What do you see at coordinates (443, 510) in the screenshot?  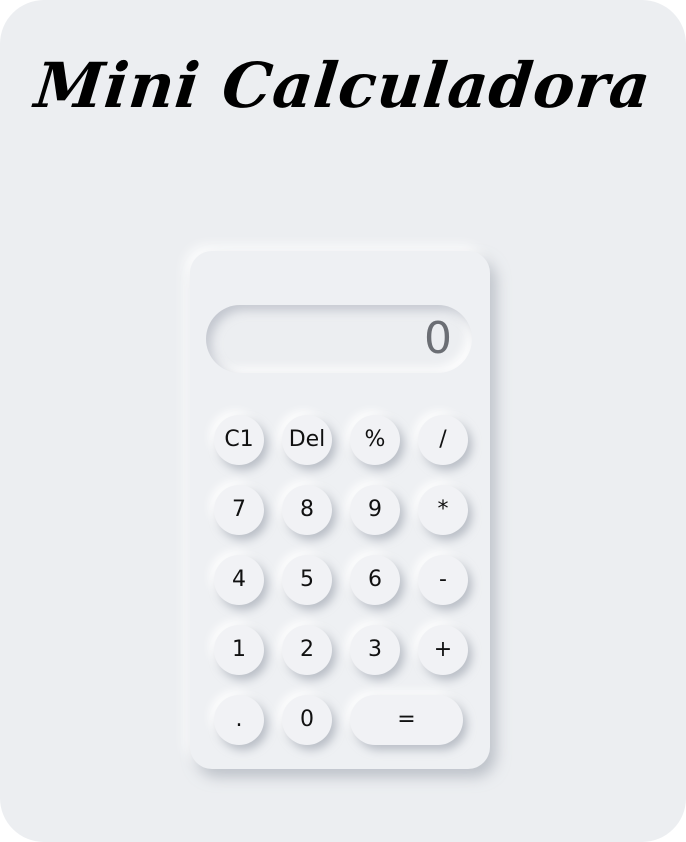 I see `multiply-button: *` at bounding box center [443, 510].